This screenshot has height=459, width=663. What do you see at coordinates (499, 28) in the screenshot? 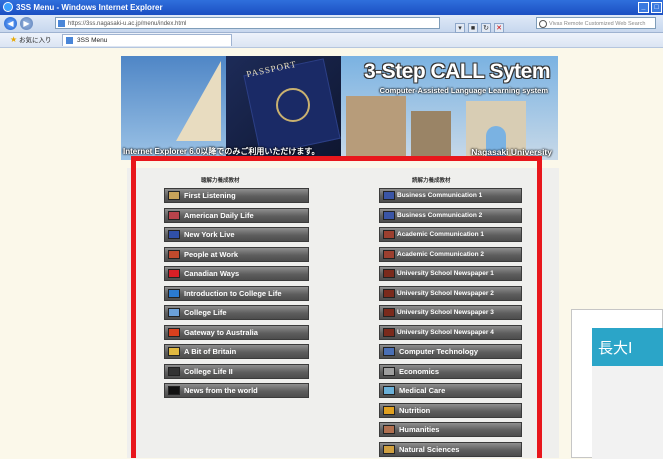
I see `stop-icon: ✕` at bounding box center [499, 28].